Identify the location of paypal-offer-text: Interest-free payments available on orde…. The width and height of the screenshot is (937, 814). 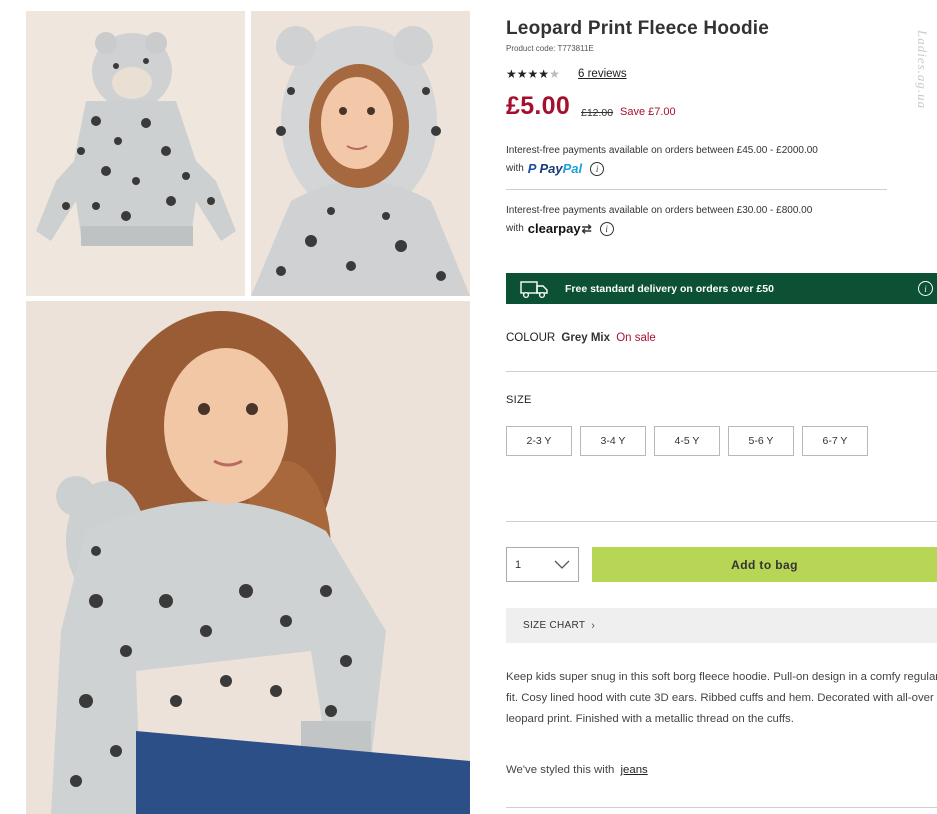
(662, 150).